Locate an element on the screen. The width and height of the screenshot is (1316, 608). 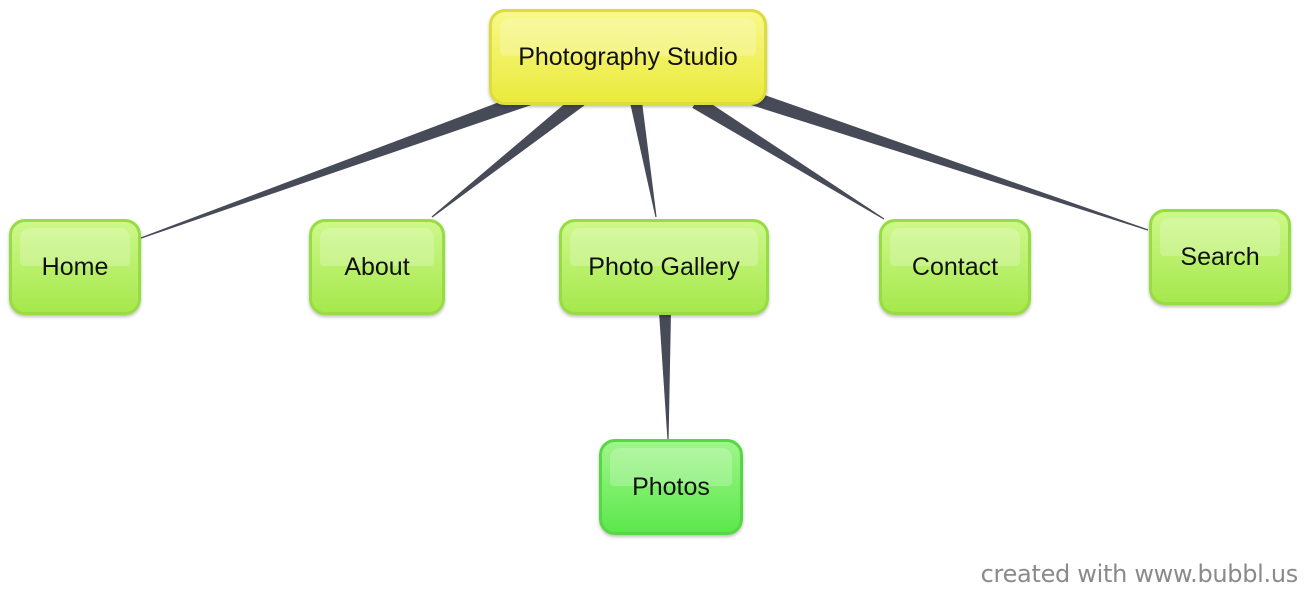
node-label: Search is located at coordinates (1220, 256).